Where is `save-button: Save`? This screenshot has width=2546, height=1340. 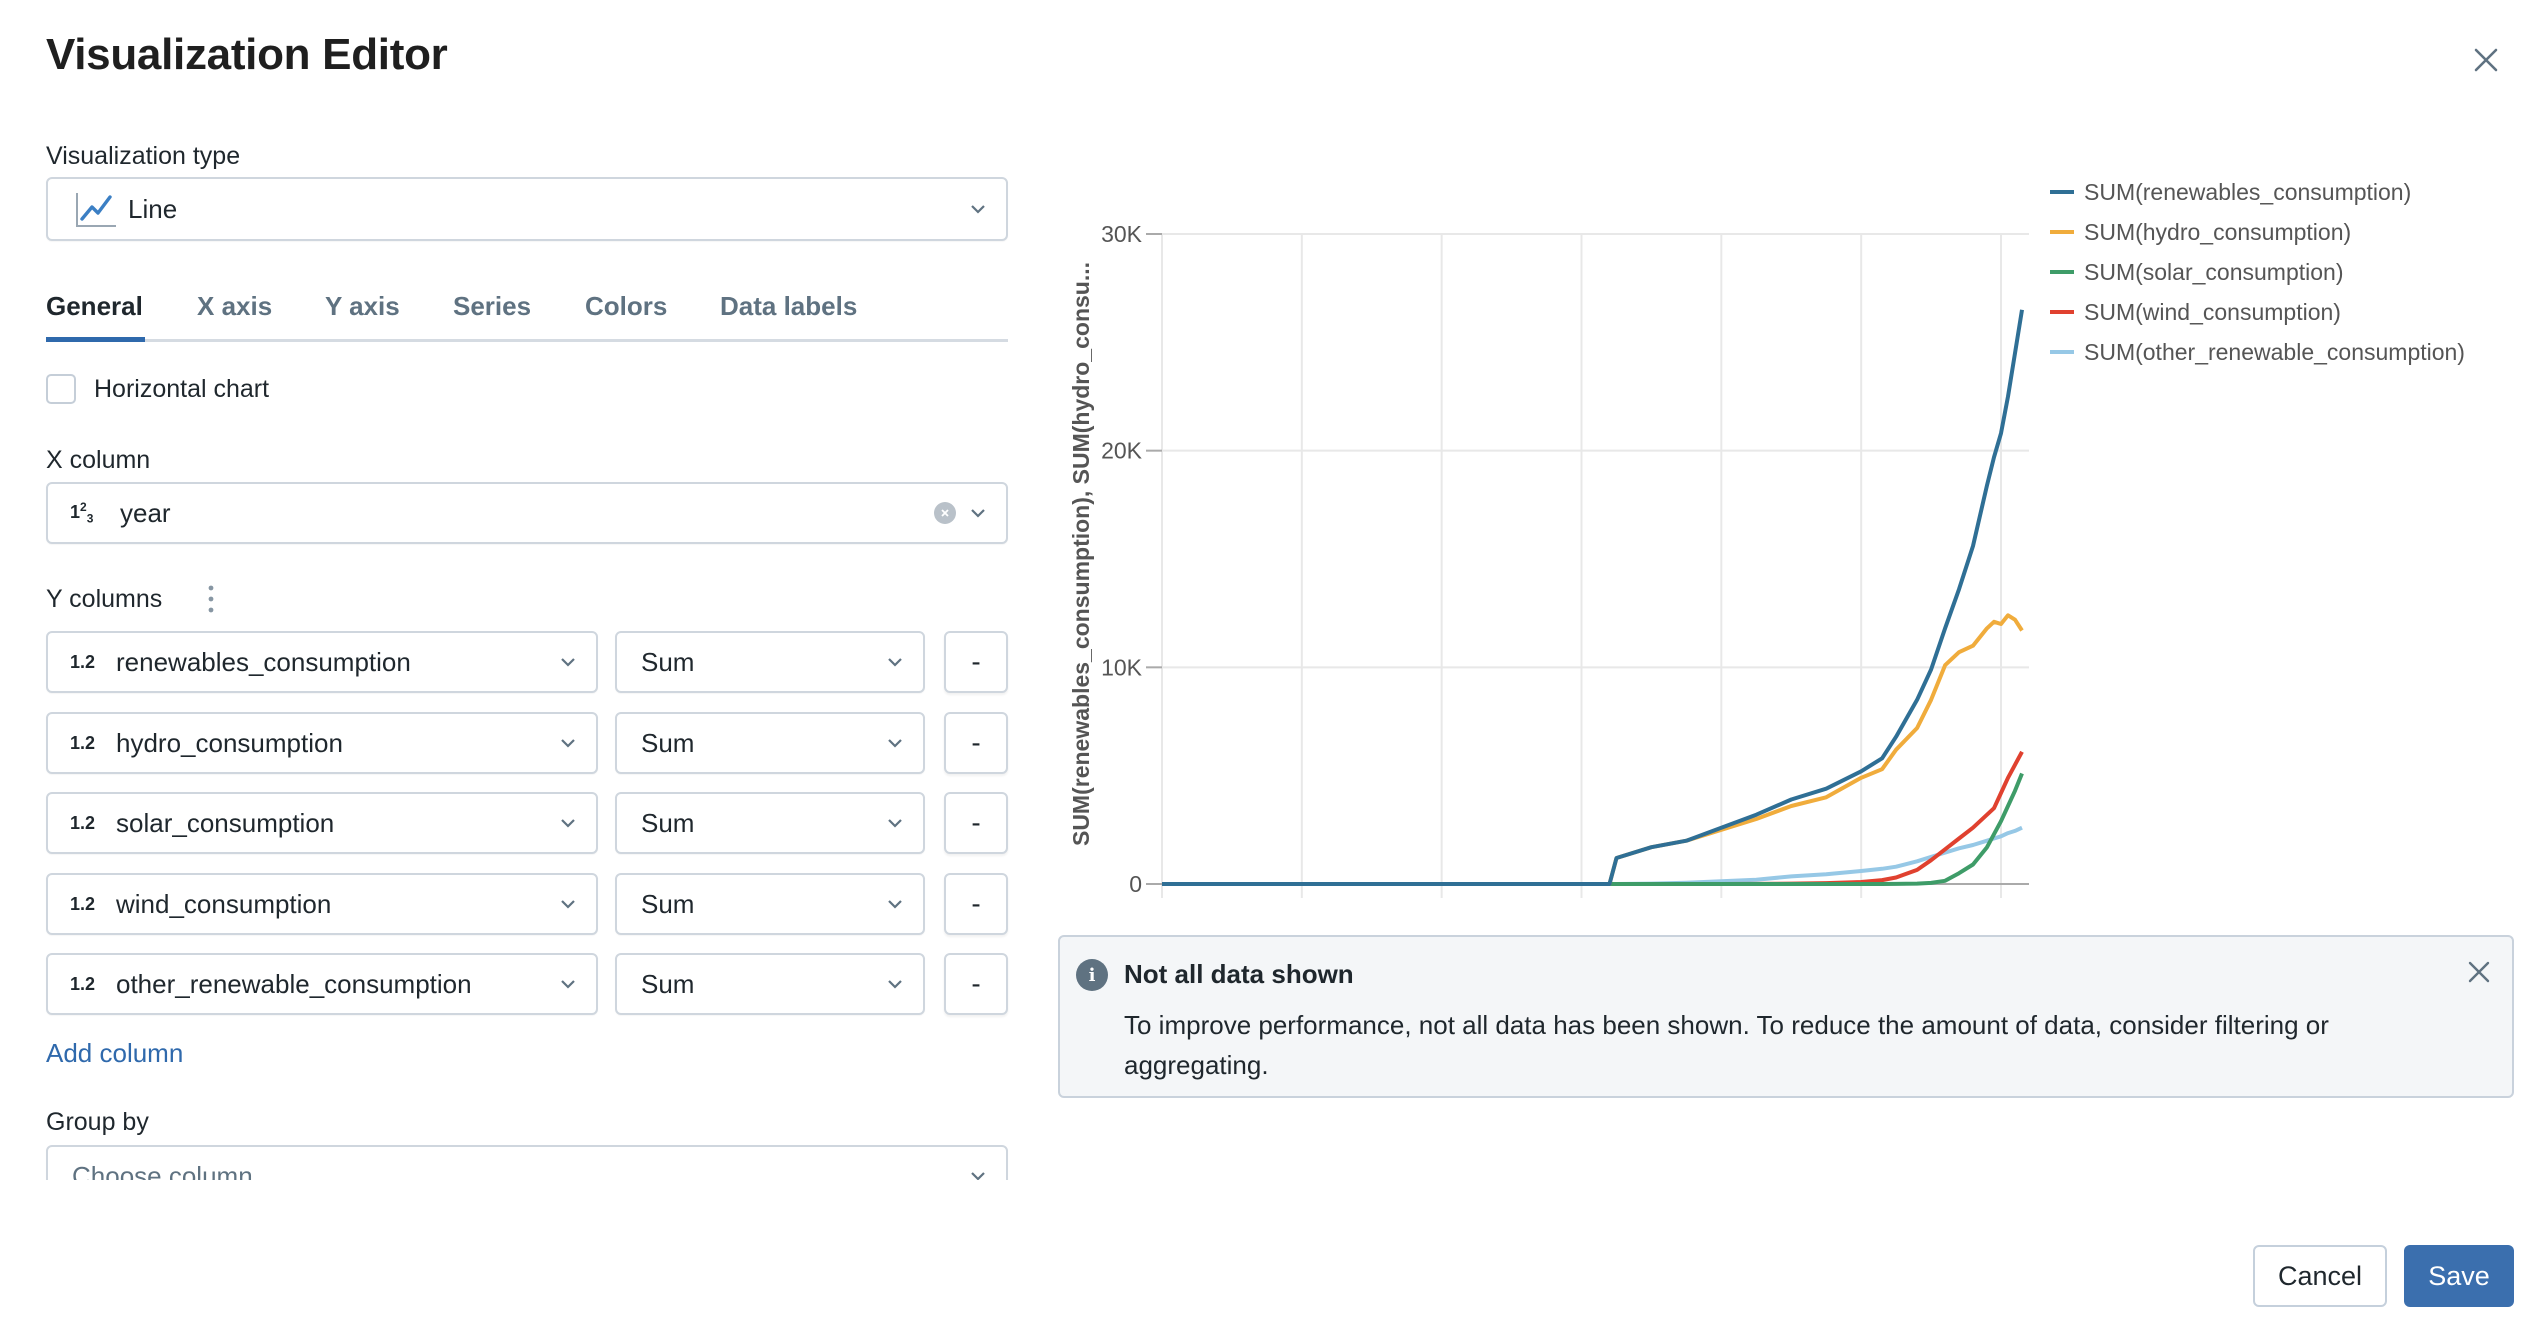
save-button: Save is located at coordinates (2459, 1276).